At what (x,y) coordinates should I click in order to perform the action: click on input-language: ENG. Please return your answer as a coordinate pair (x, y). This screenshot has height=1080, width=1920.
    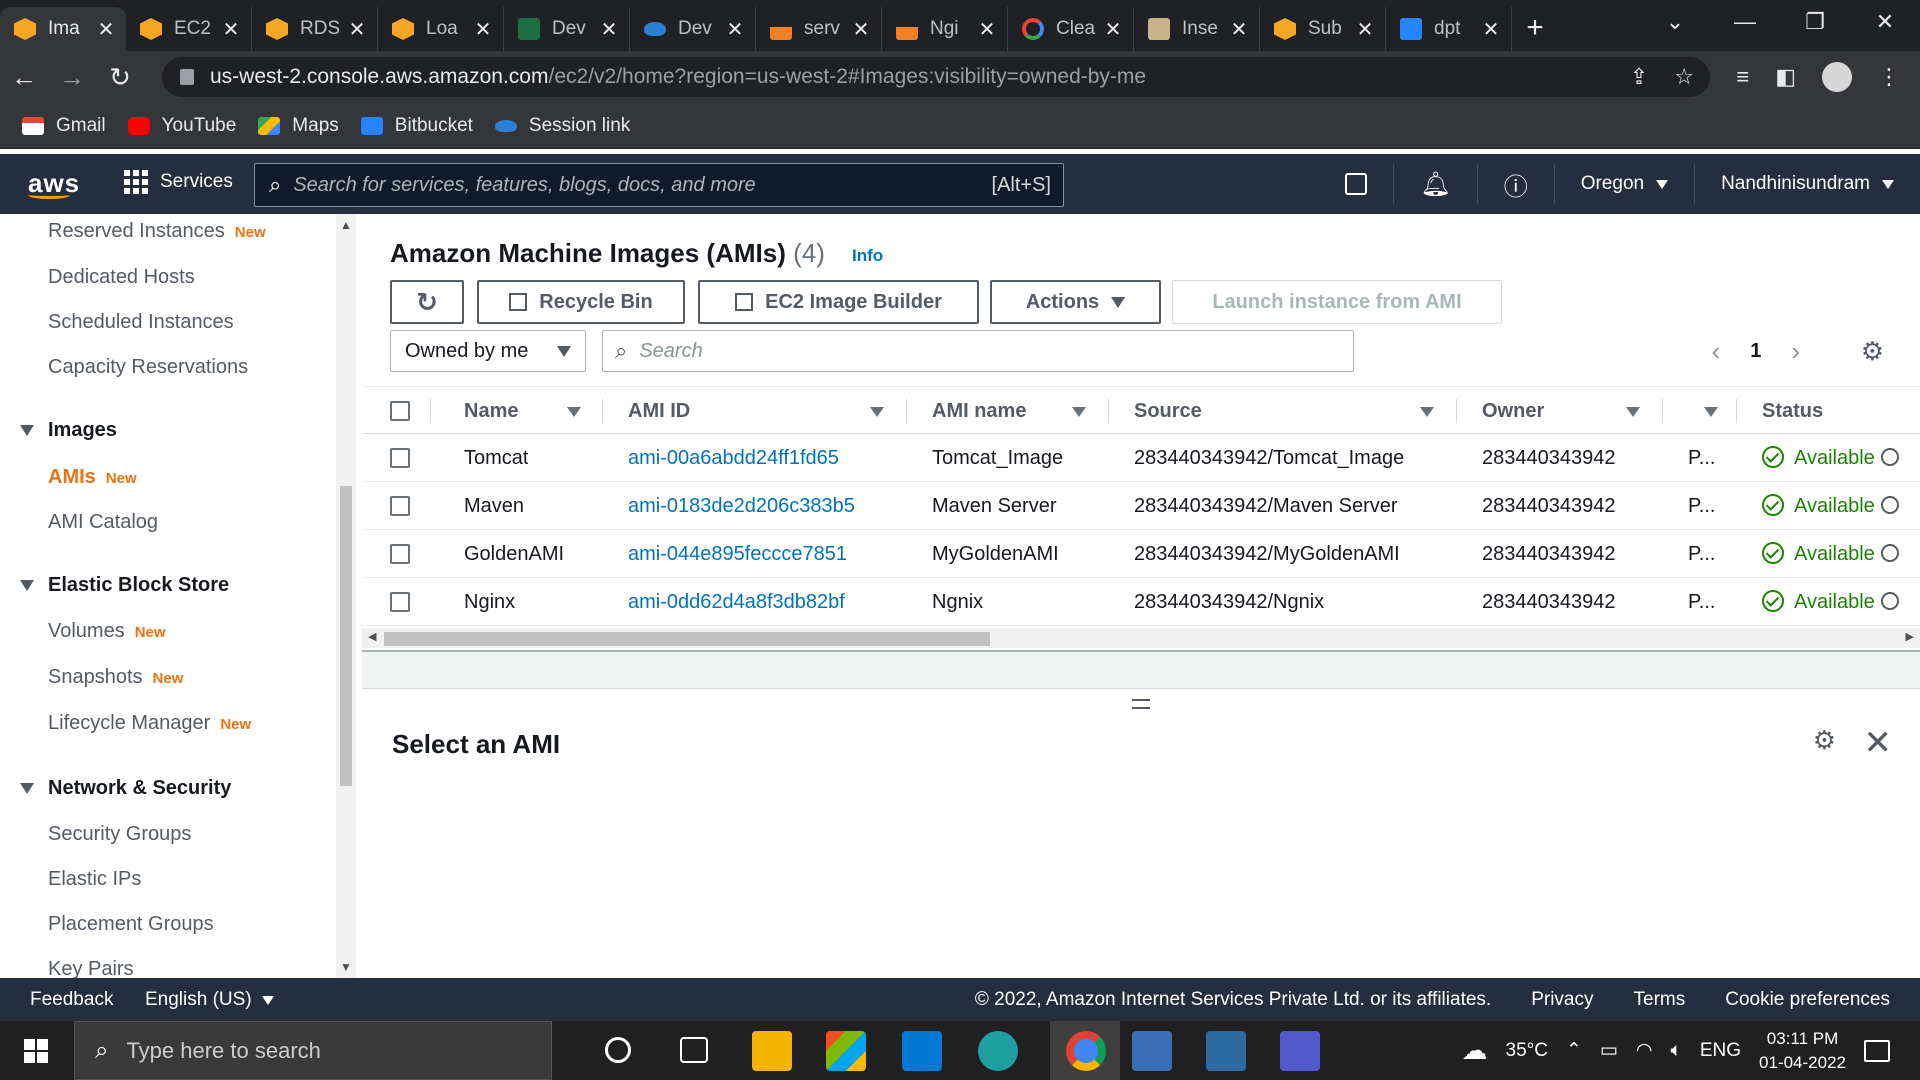
    Looking at the image, I should click on (1720, 1051).